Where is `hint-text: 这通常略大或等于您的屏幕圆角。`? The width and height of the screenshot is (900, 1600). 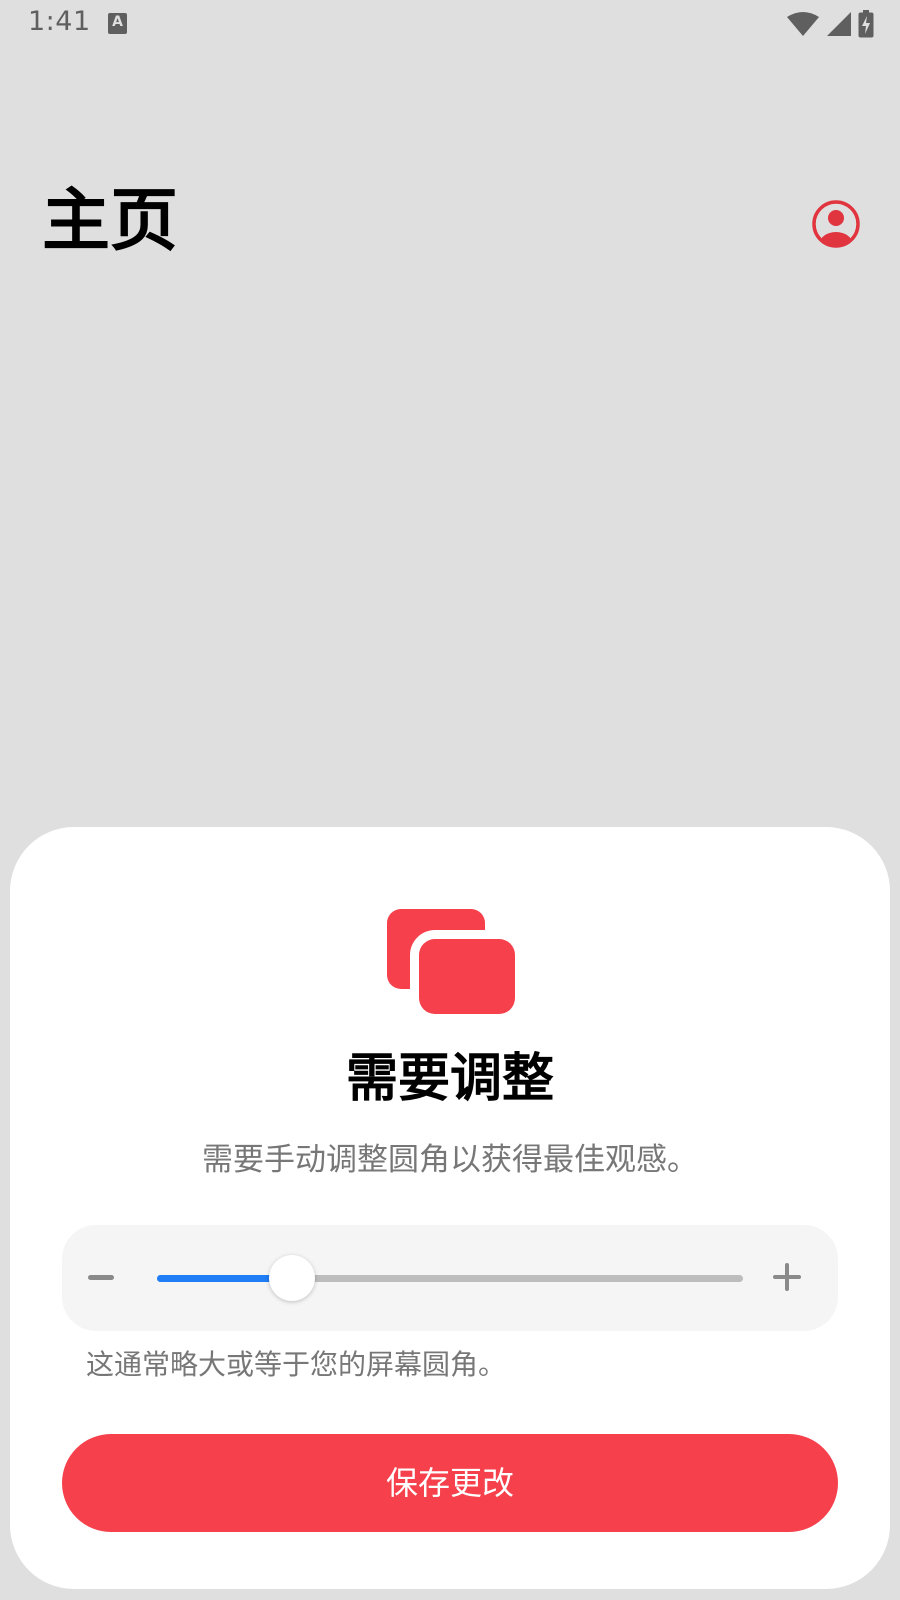 hint-text: 这通常略大或等于您的屏幕圆角。 is located at coordinates (296, 1364).